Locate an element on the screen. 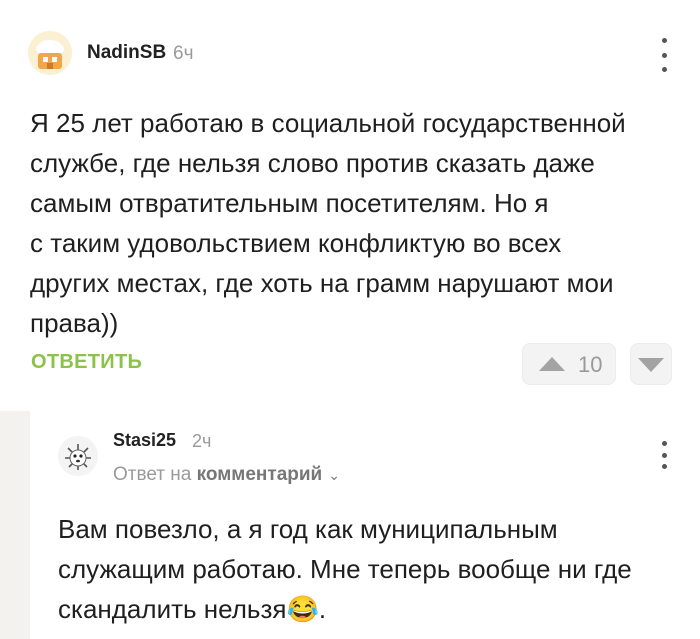 This screenshot has width=700, height=639. downvote-button is located at coordinates (651, 364).